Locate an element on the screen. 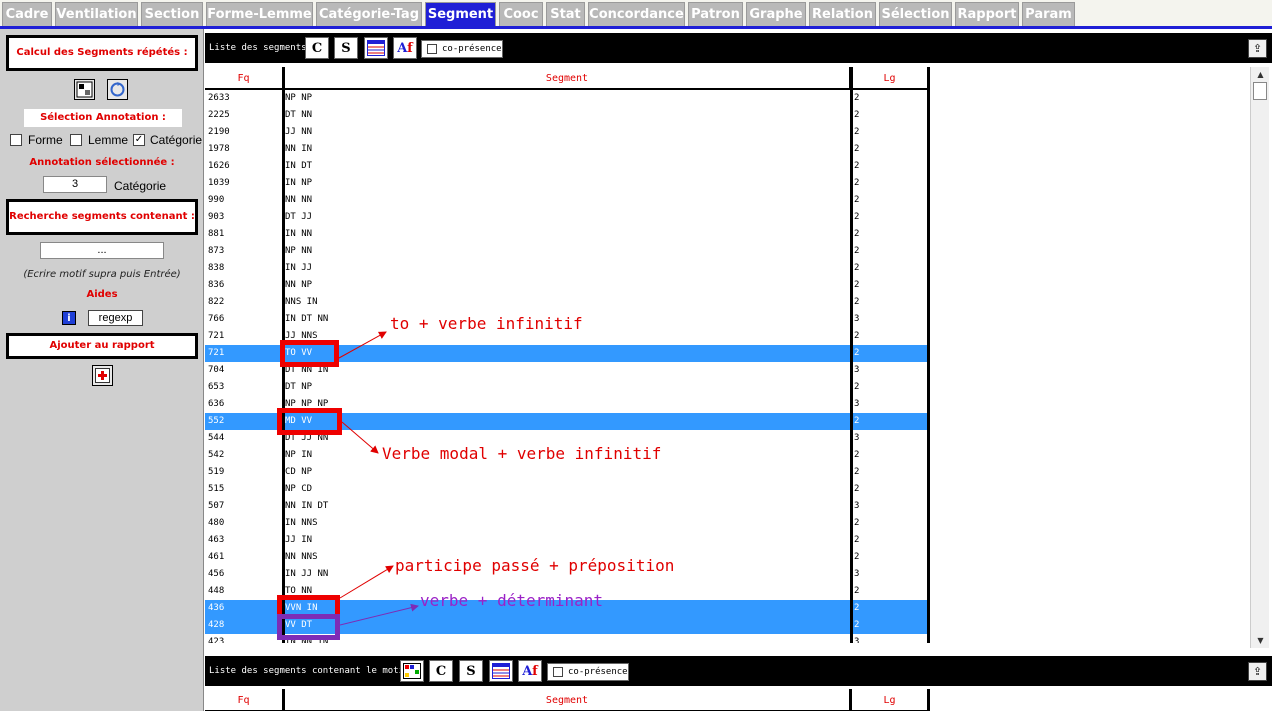 This screenshot has height=711, width=1272. copresence-bottom: co-présence is located at coordinates (588, 672).